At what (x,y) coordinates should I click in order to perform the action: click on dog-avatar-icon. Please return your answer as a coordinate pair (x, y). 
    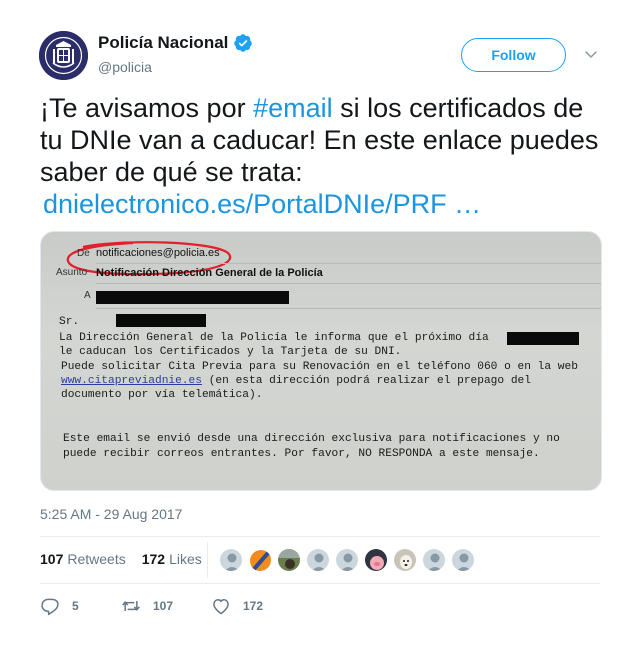
    Looking at the image, I should click on (405, 560).